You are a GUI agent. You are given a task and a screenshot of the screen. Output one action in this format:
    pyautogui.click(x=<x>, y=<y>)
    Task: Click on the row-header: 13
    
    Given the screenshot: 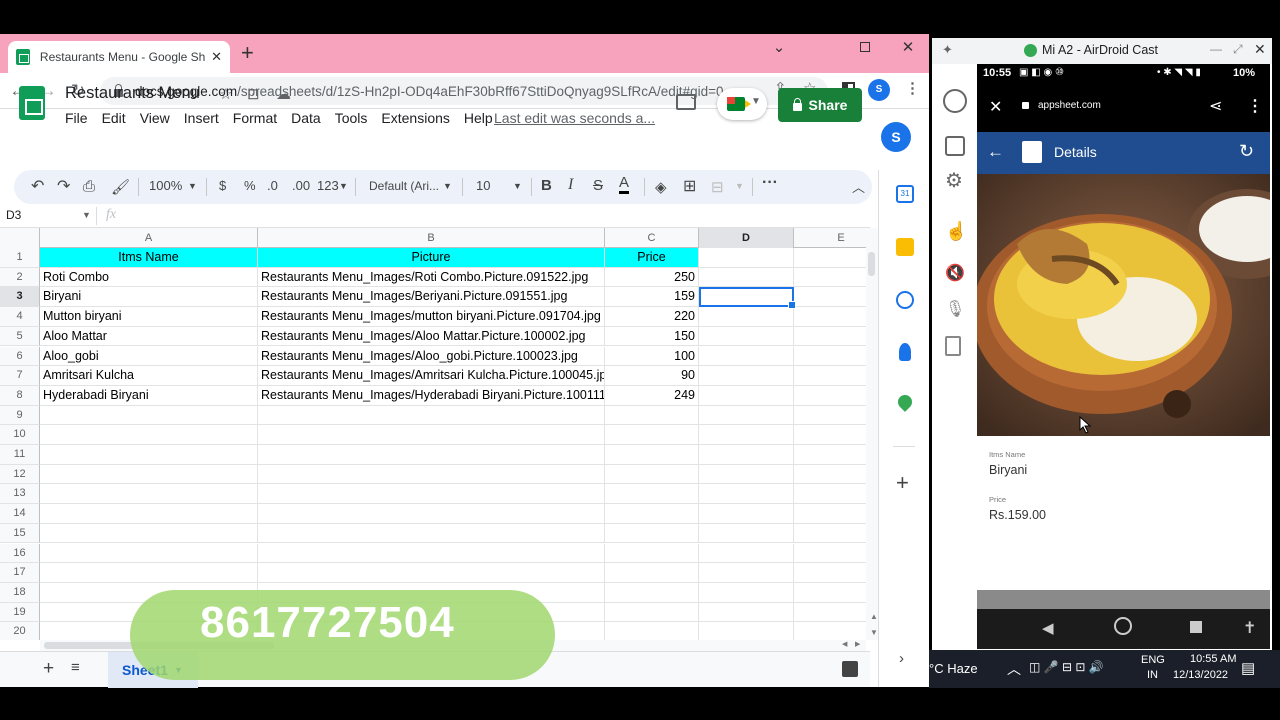 What is the action you would take?
    pyautogui.click(x=20, y=494)
    